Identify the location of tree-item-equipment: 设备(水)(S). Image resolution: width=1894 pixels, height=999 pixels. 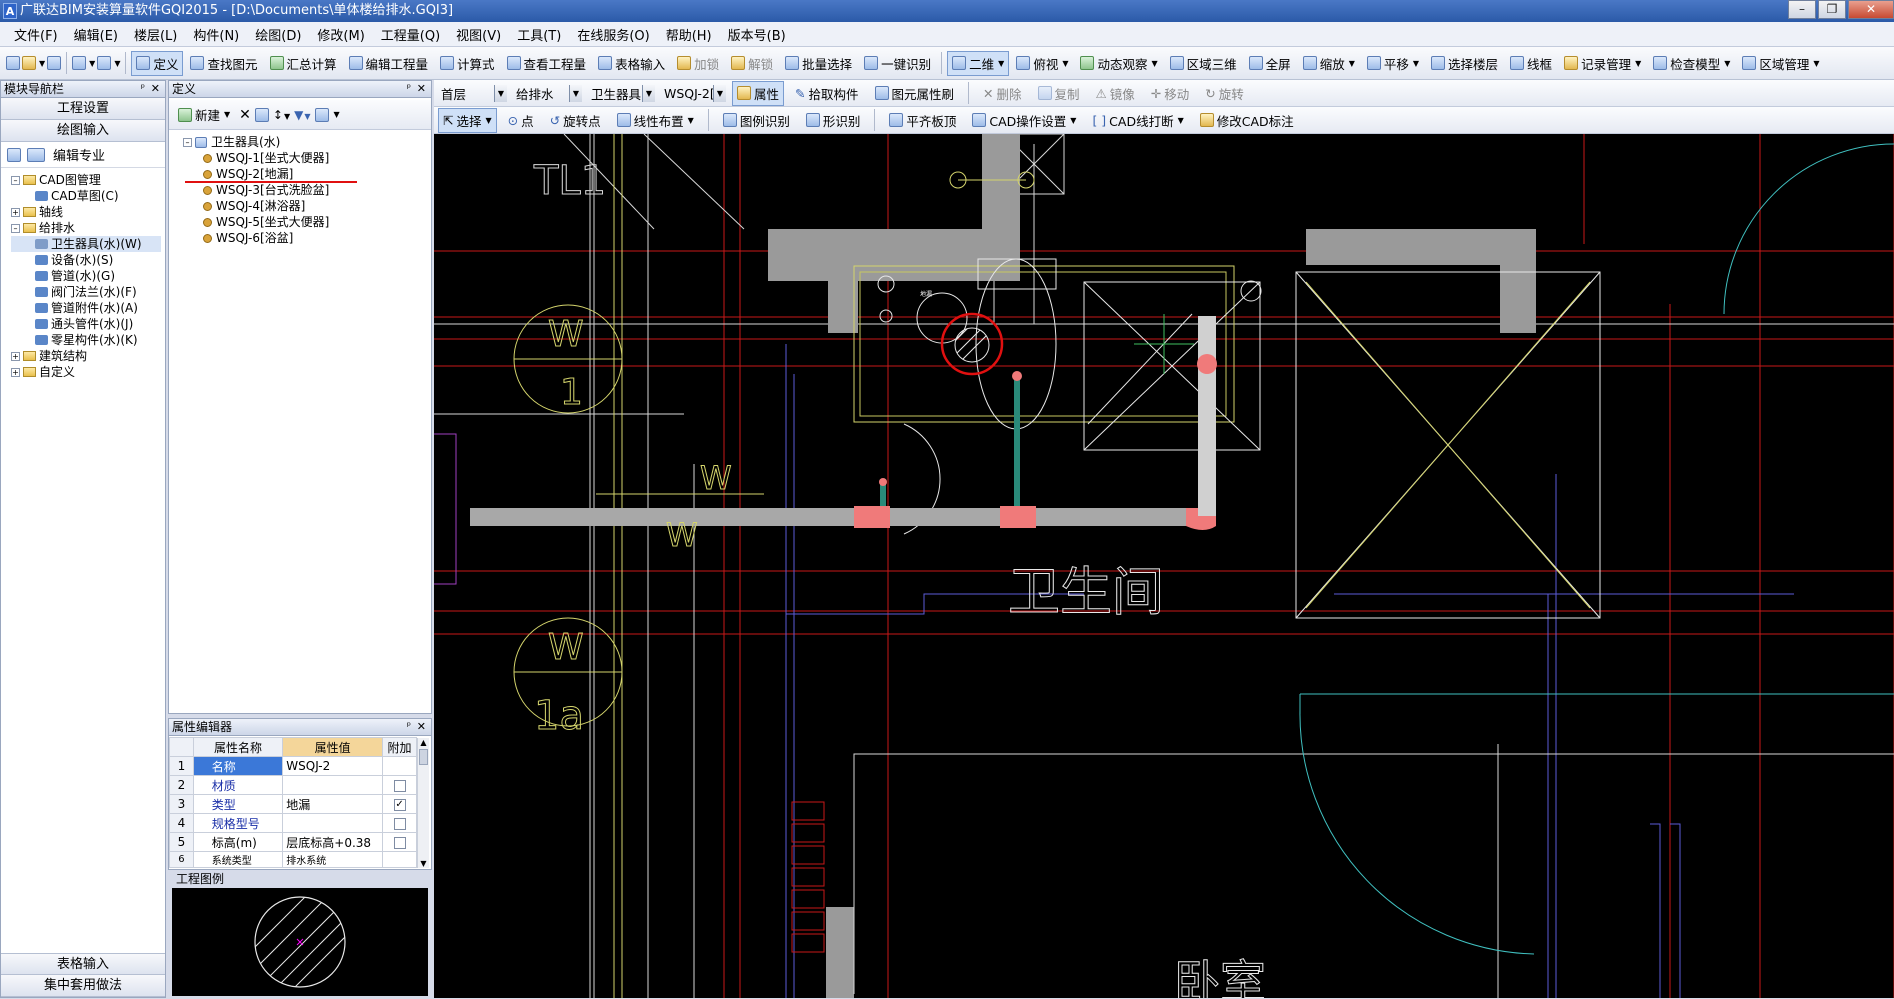
(88, 260).